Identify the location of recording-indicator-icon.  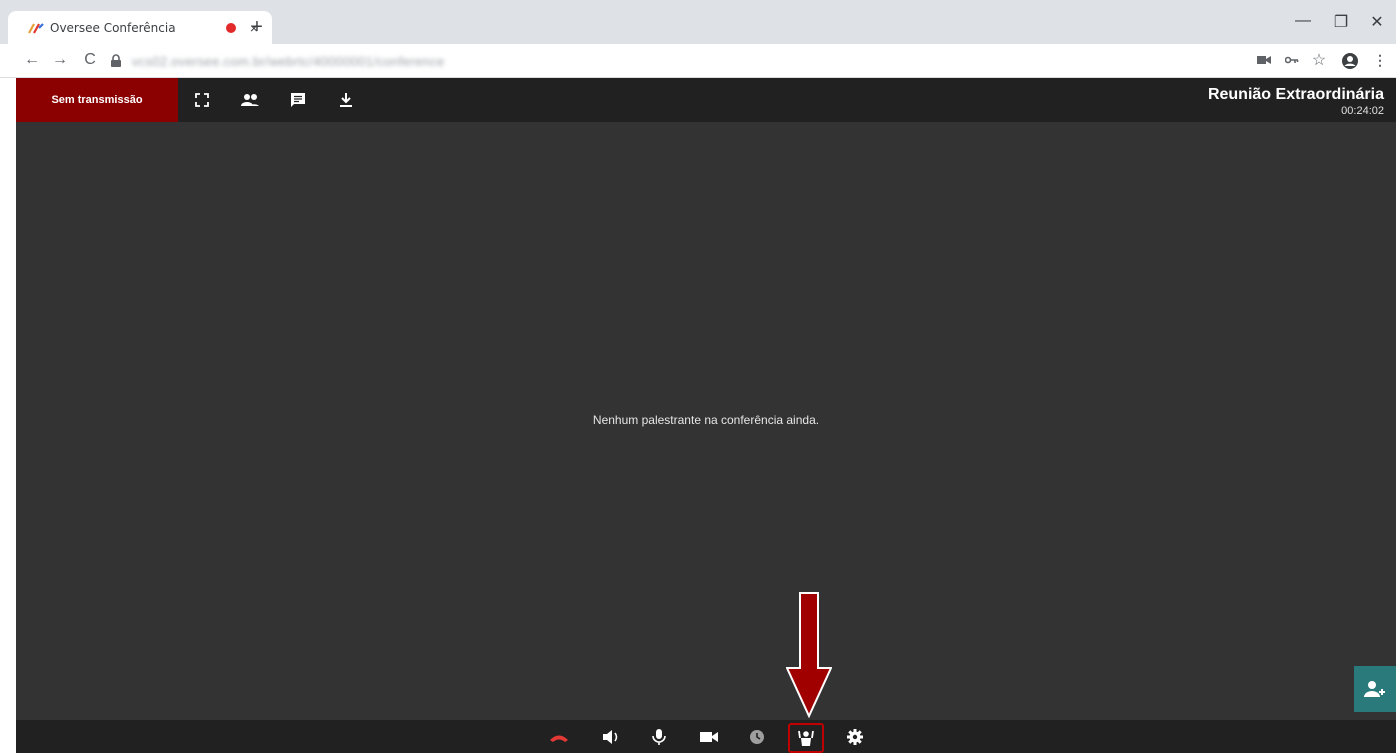
(231, 27).